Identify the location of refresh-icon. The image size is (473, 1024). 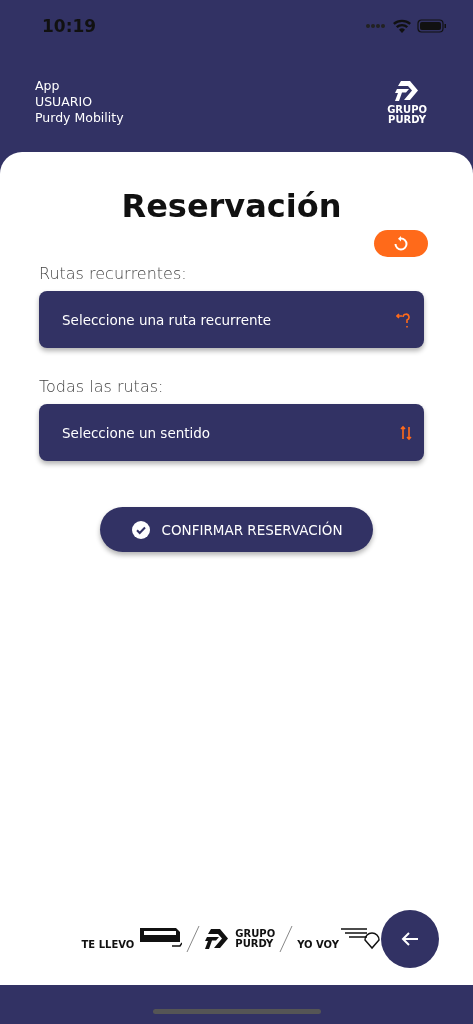
(401, 243).